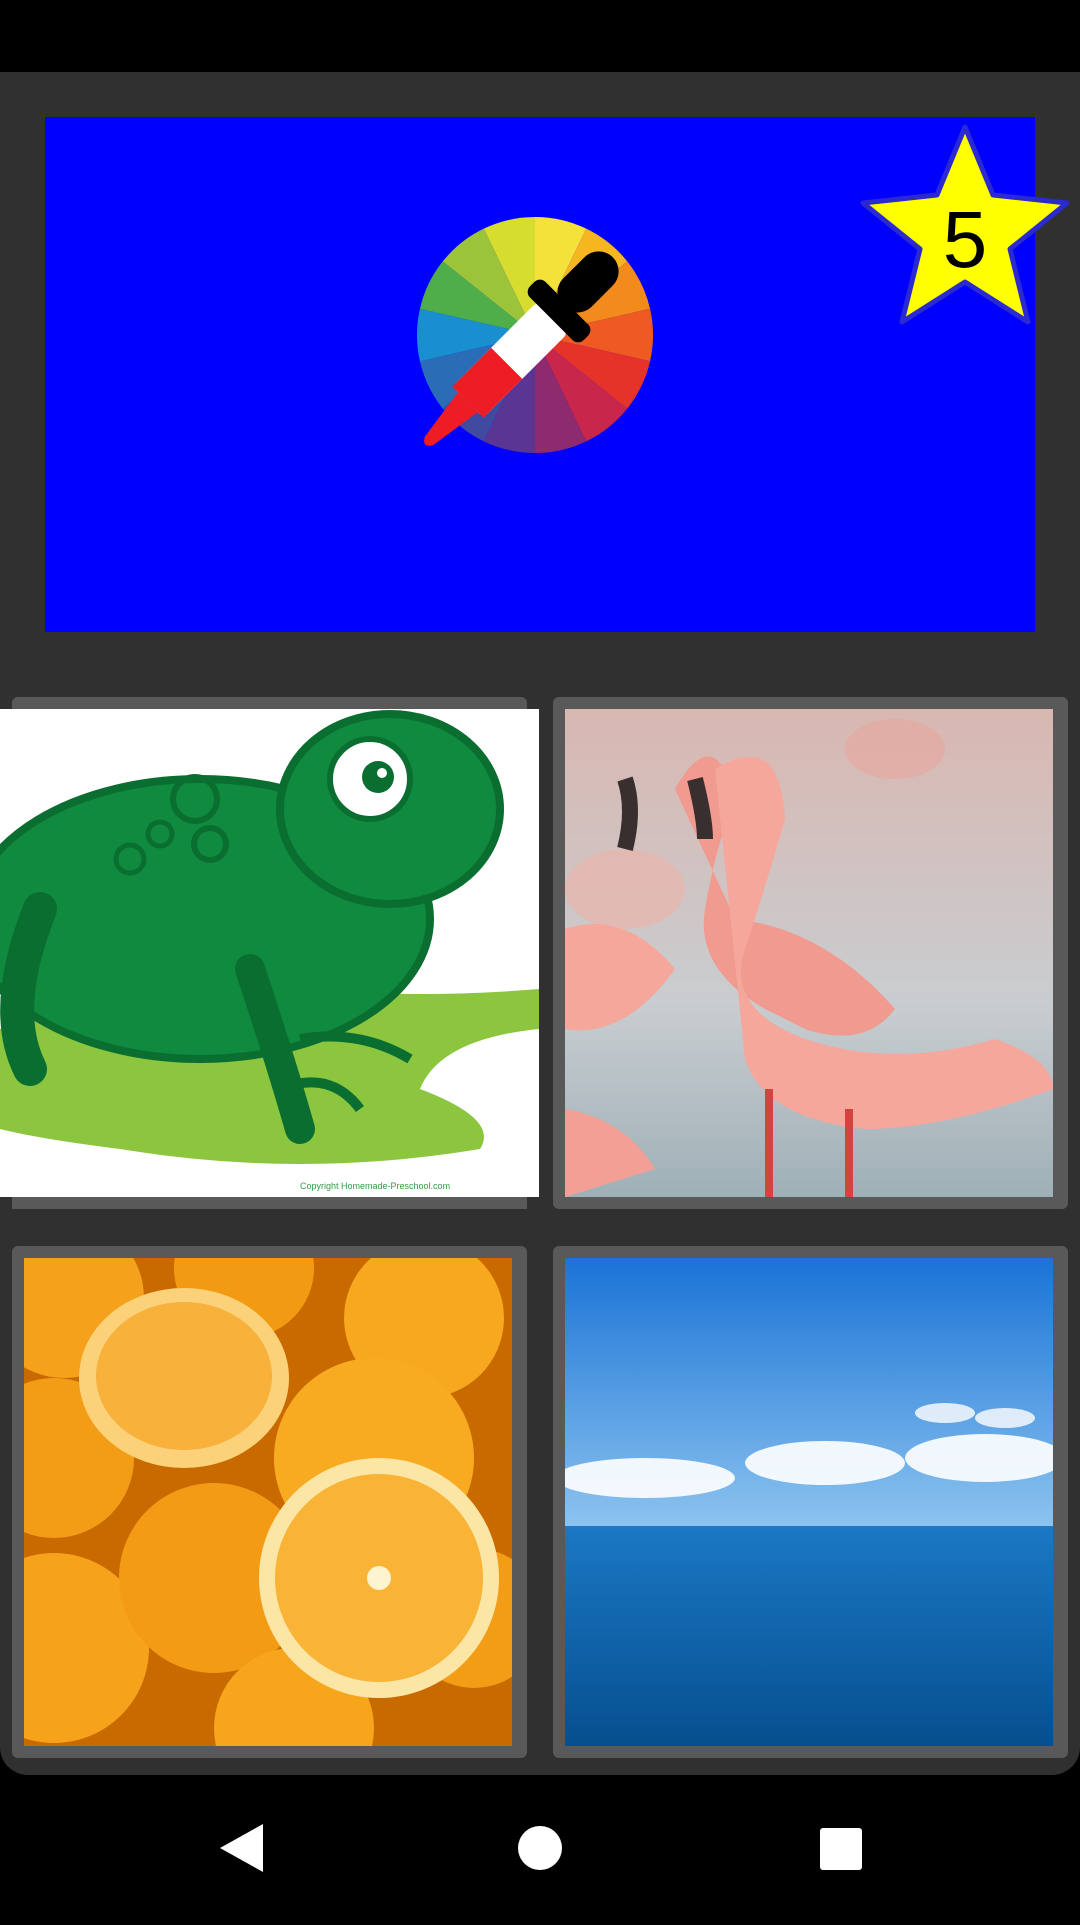 This screenshot has height=1925, width=1080. I want to click on back-icon, so click(241, 1848).